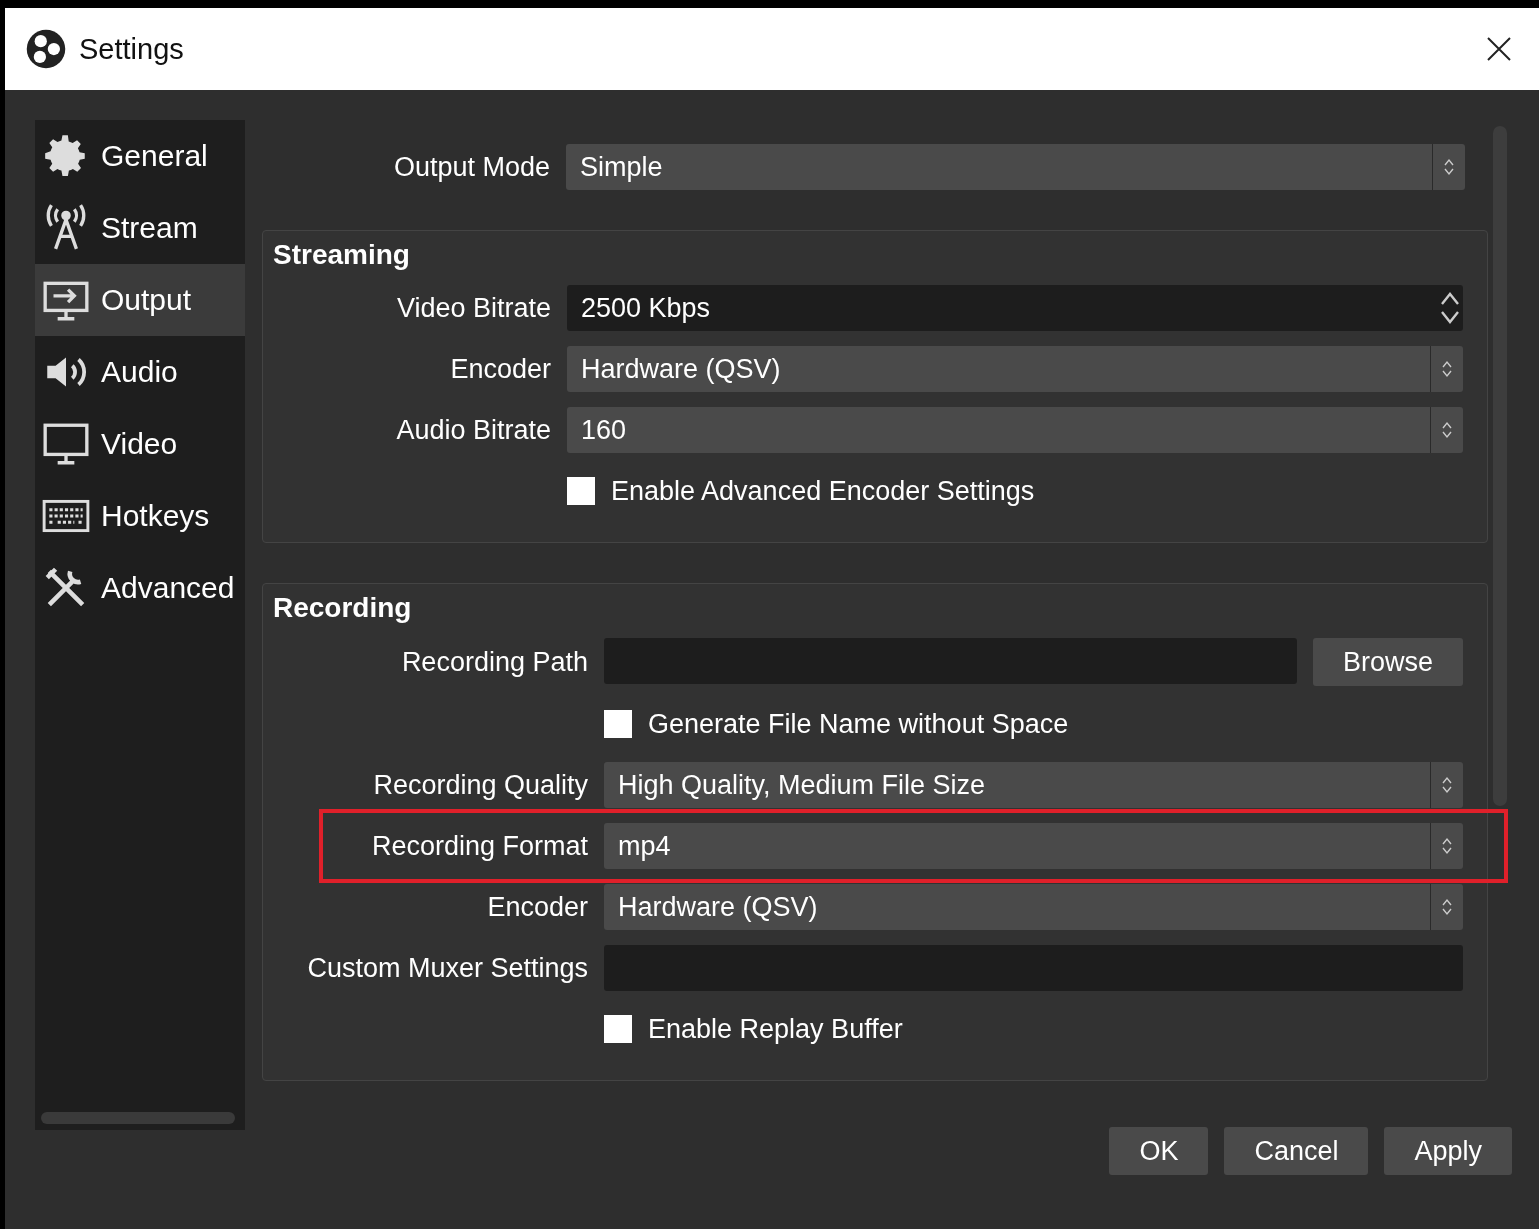 This screenshot has width=1539, height=1229. What do you see at coordinates (1387, 662) in the screenshot?
I see `browse-button: Browse` at bounding box center [1387, 662].